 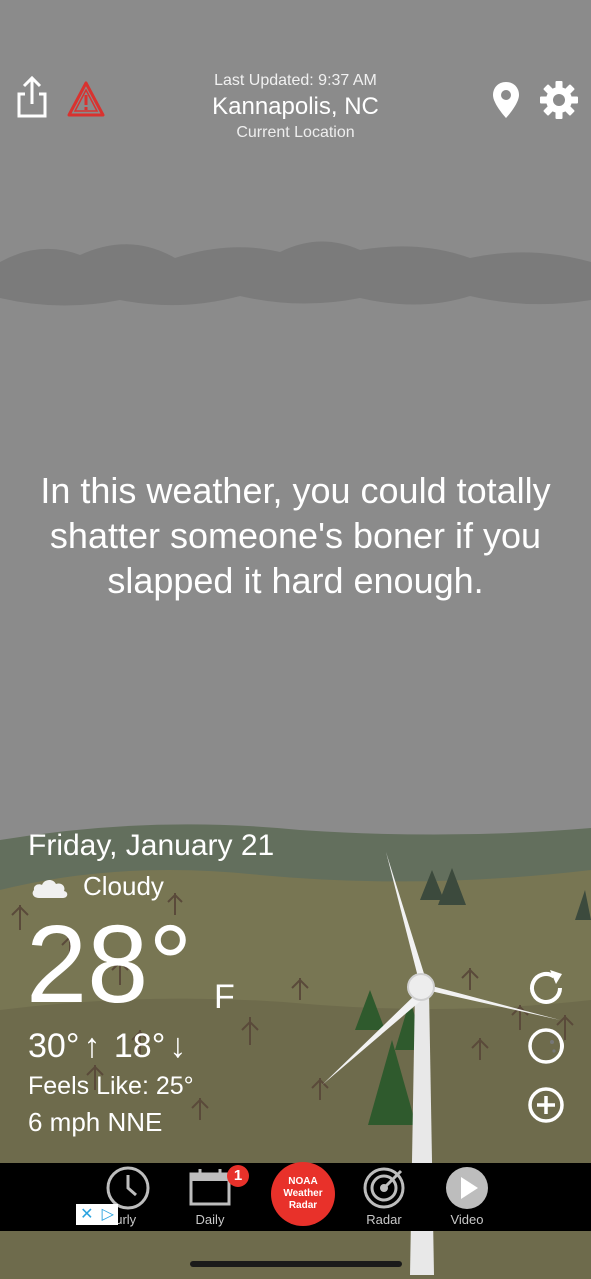 I want to click on temperature-value: 28°, so click(x=109, y=964).